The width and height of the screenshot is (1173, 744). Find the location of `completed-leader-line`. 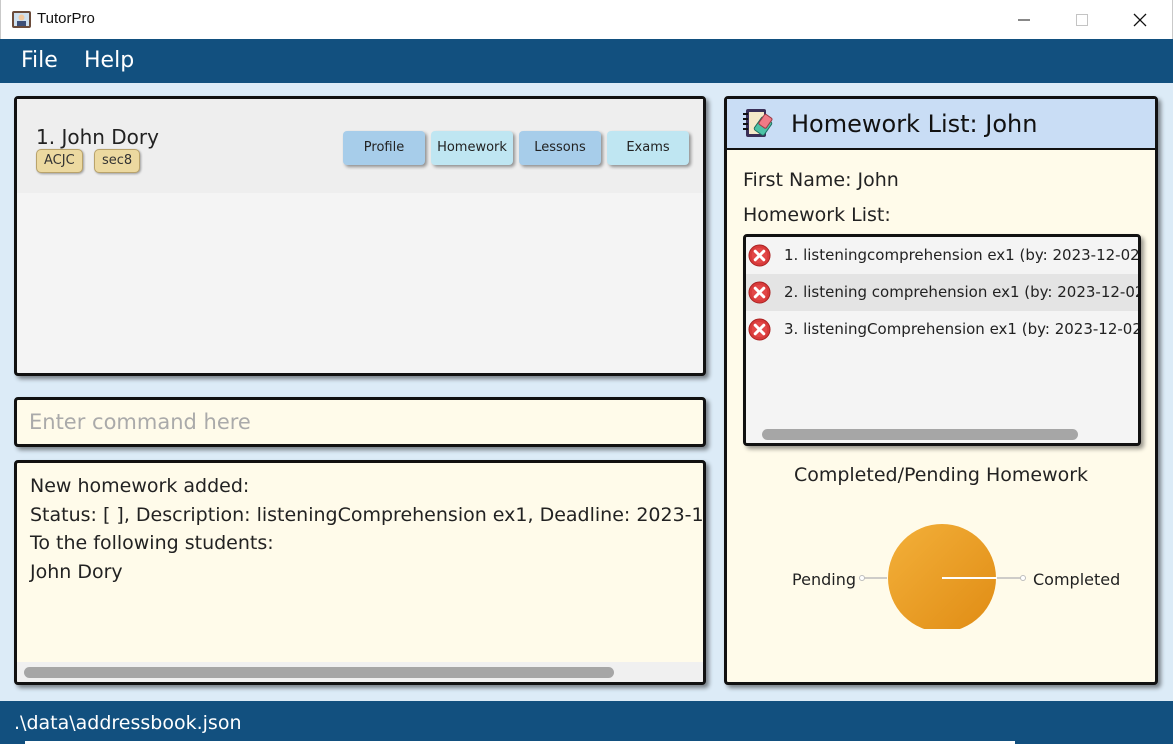

completed-leader-line is located at coordinates (1011, 578).